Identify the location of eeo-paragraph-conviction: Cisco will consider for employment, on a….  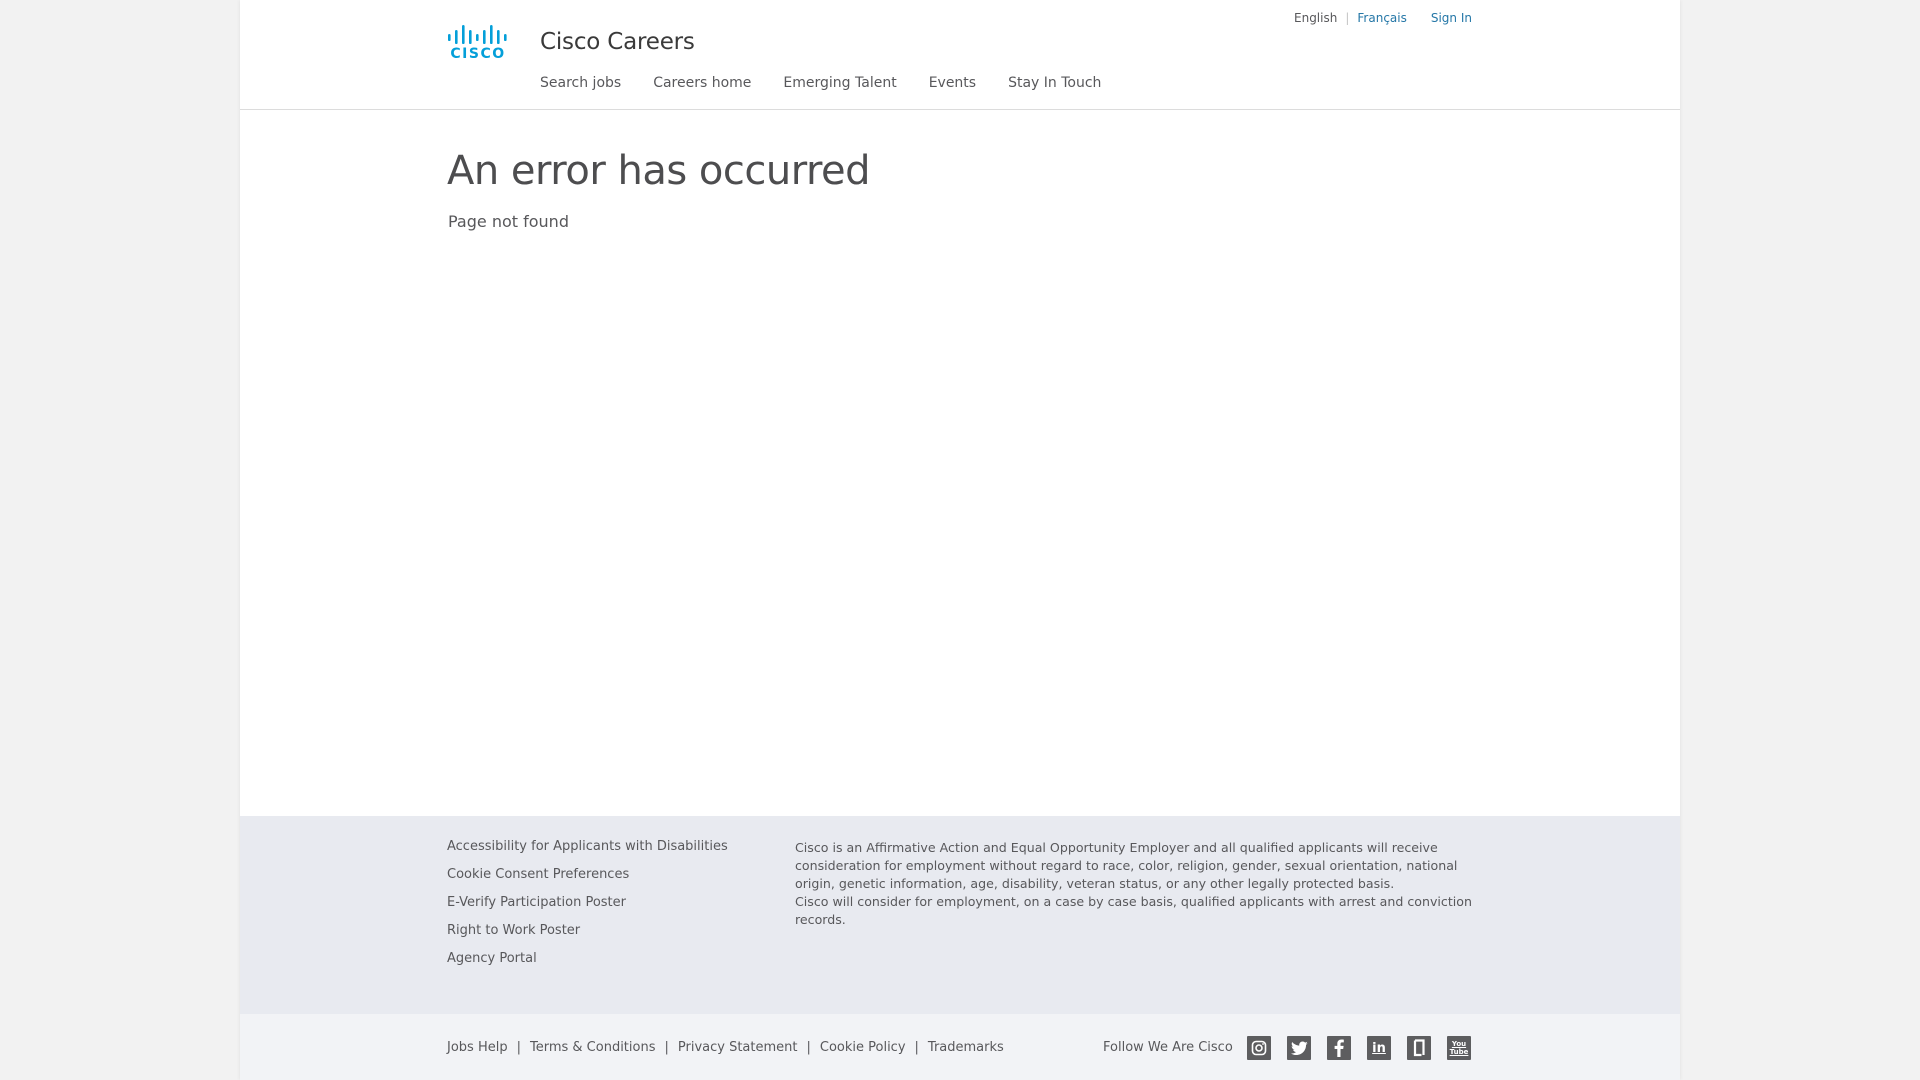
(1133, 910).